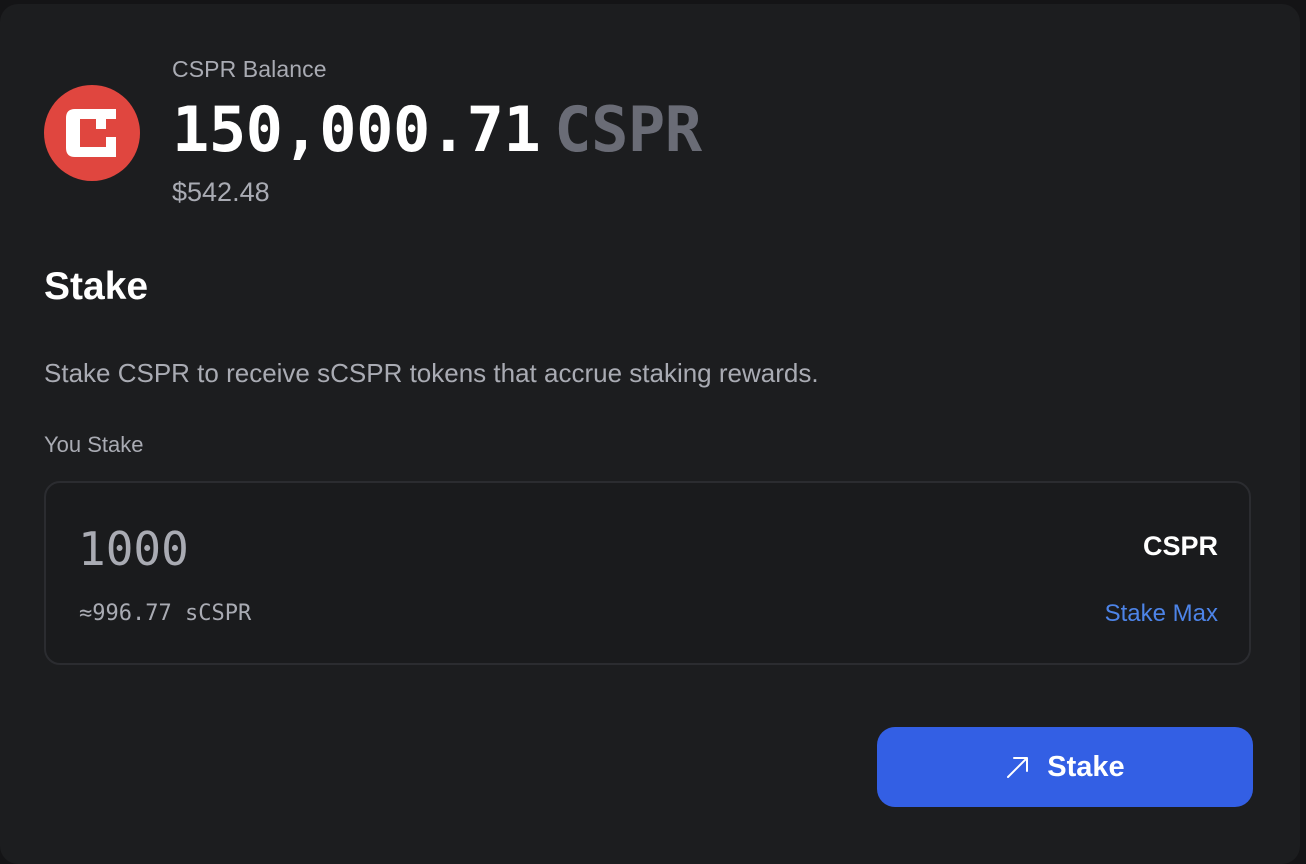  What do you see at coordinates (96, 286) in the screenshot?
I see `stake-title: Stake` at bounding box center [96, 286].